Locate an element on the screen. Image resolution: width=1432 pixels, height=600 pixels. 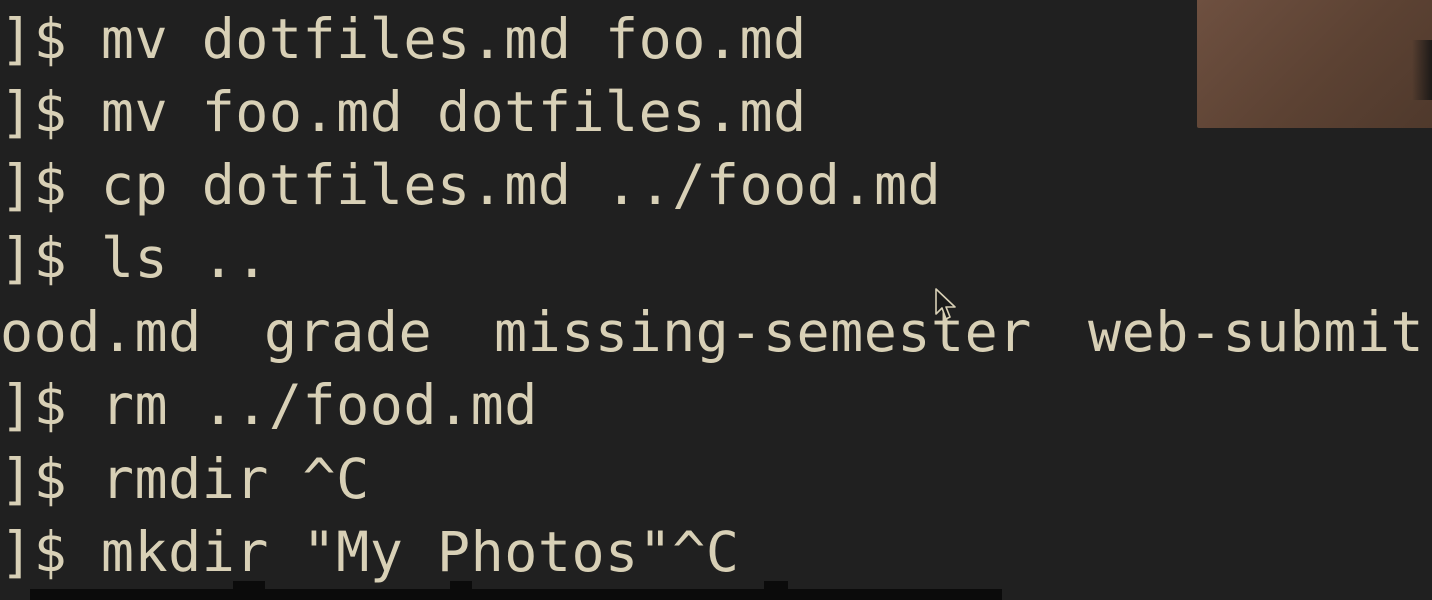
command-text: mv dotfiles.md foo.md is located at coordinates (453, 39).